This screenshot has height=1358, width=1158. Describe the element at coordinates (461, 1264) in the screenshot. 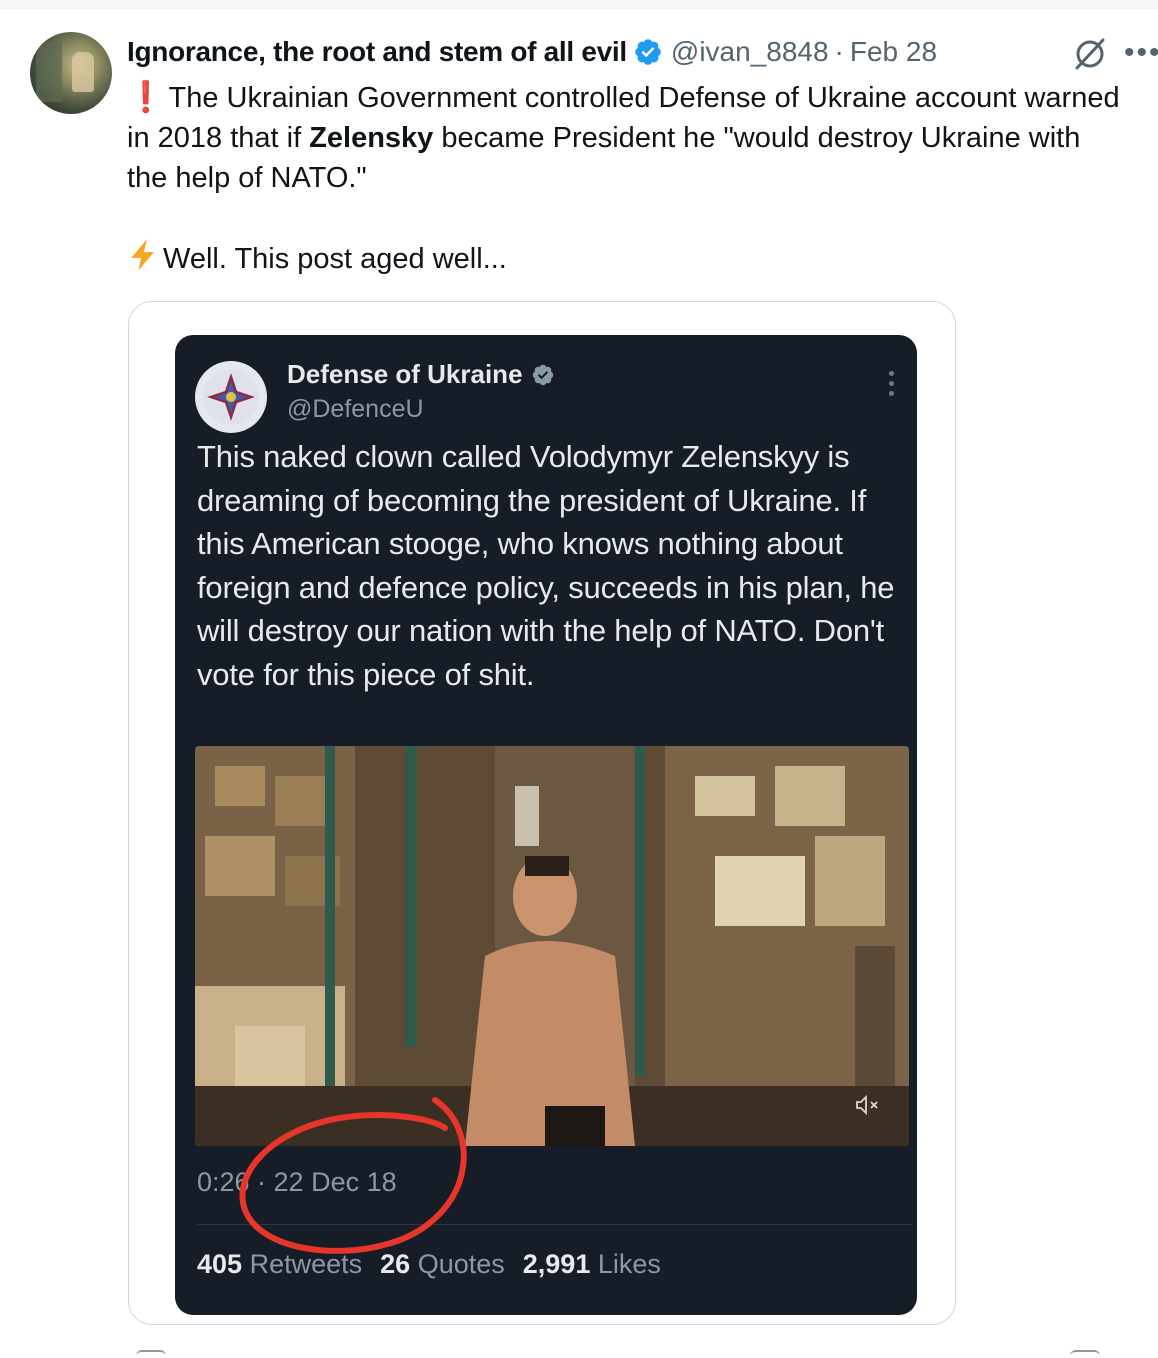

I see `quotes-label: Quotes` at that location.